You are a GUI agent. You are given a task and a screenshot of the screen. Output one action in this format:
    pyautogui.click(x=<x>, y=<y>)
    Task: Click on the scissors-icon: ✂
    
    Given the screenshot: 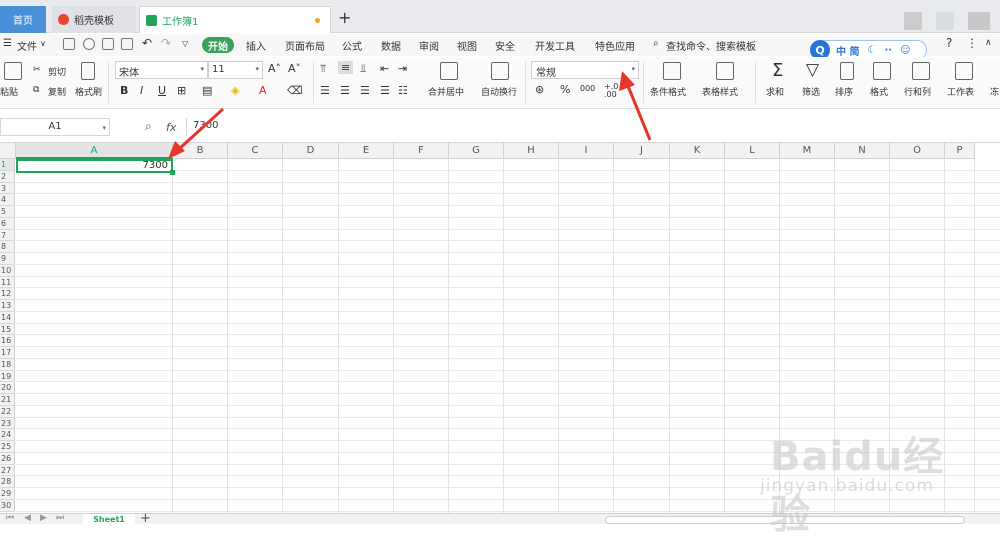 What is the action you would take?
    pyautogui.click(x=37, y=70)
    